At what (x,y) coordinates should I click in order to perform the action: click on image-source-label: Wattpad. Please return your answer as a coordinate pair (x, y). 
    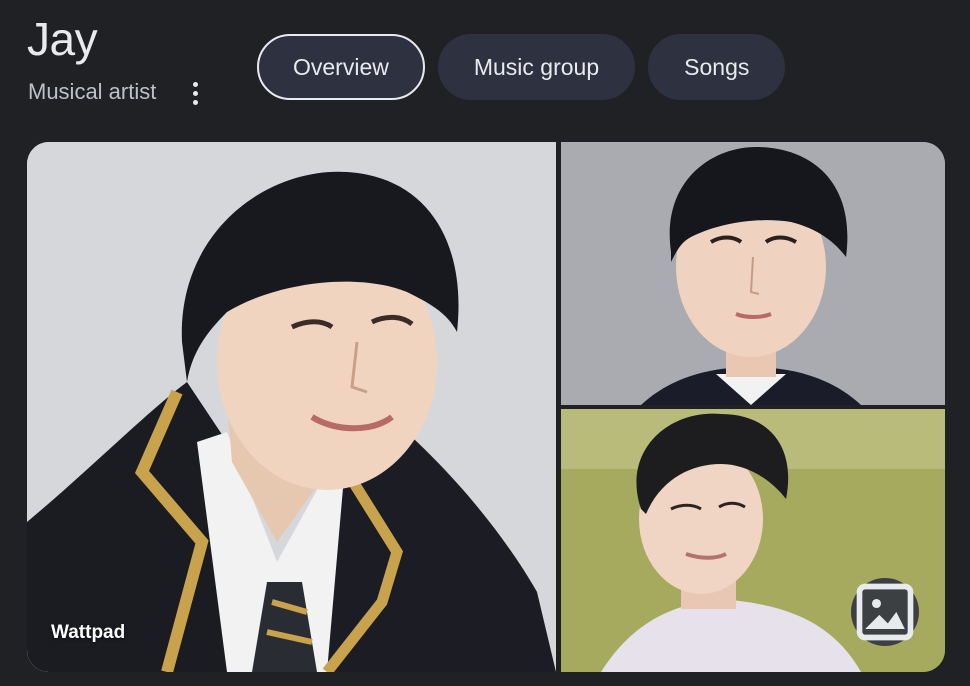
    Looking at the image, I should click on (88, 632).